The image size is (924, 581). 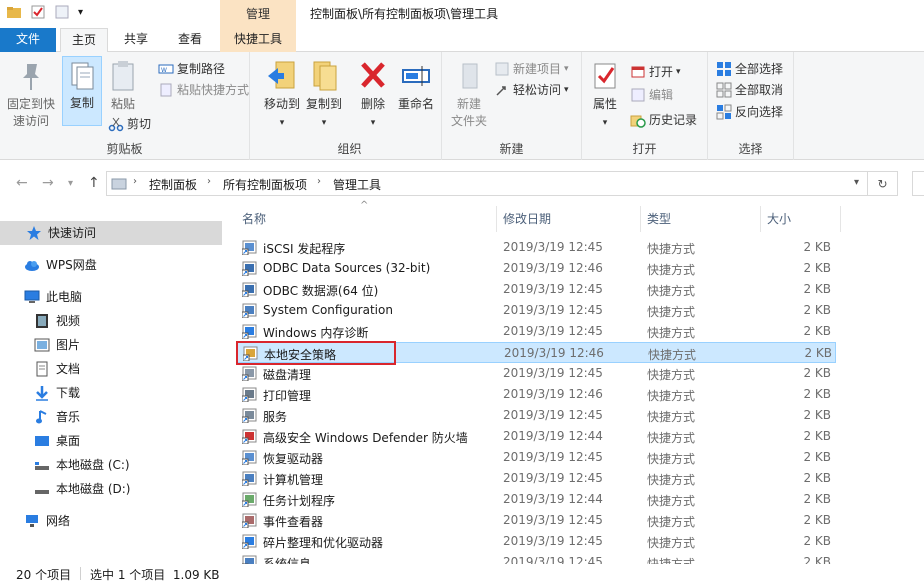 I want to click on easy-access-icon, so click(x=501, y=91).